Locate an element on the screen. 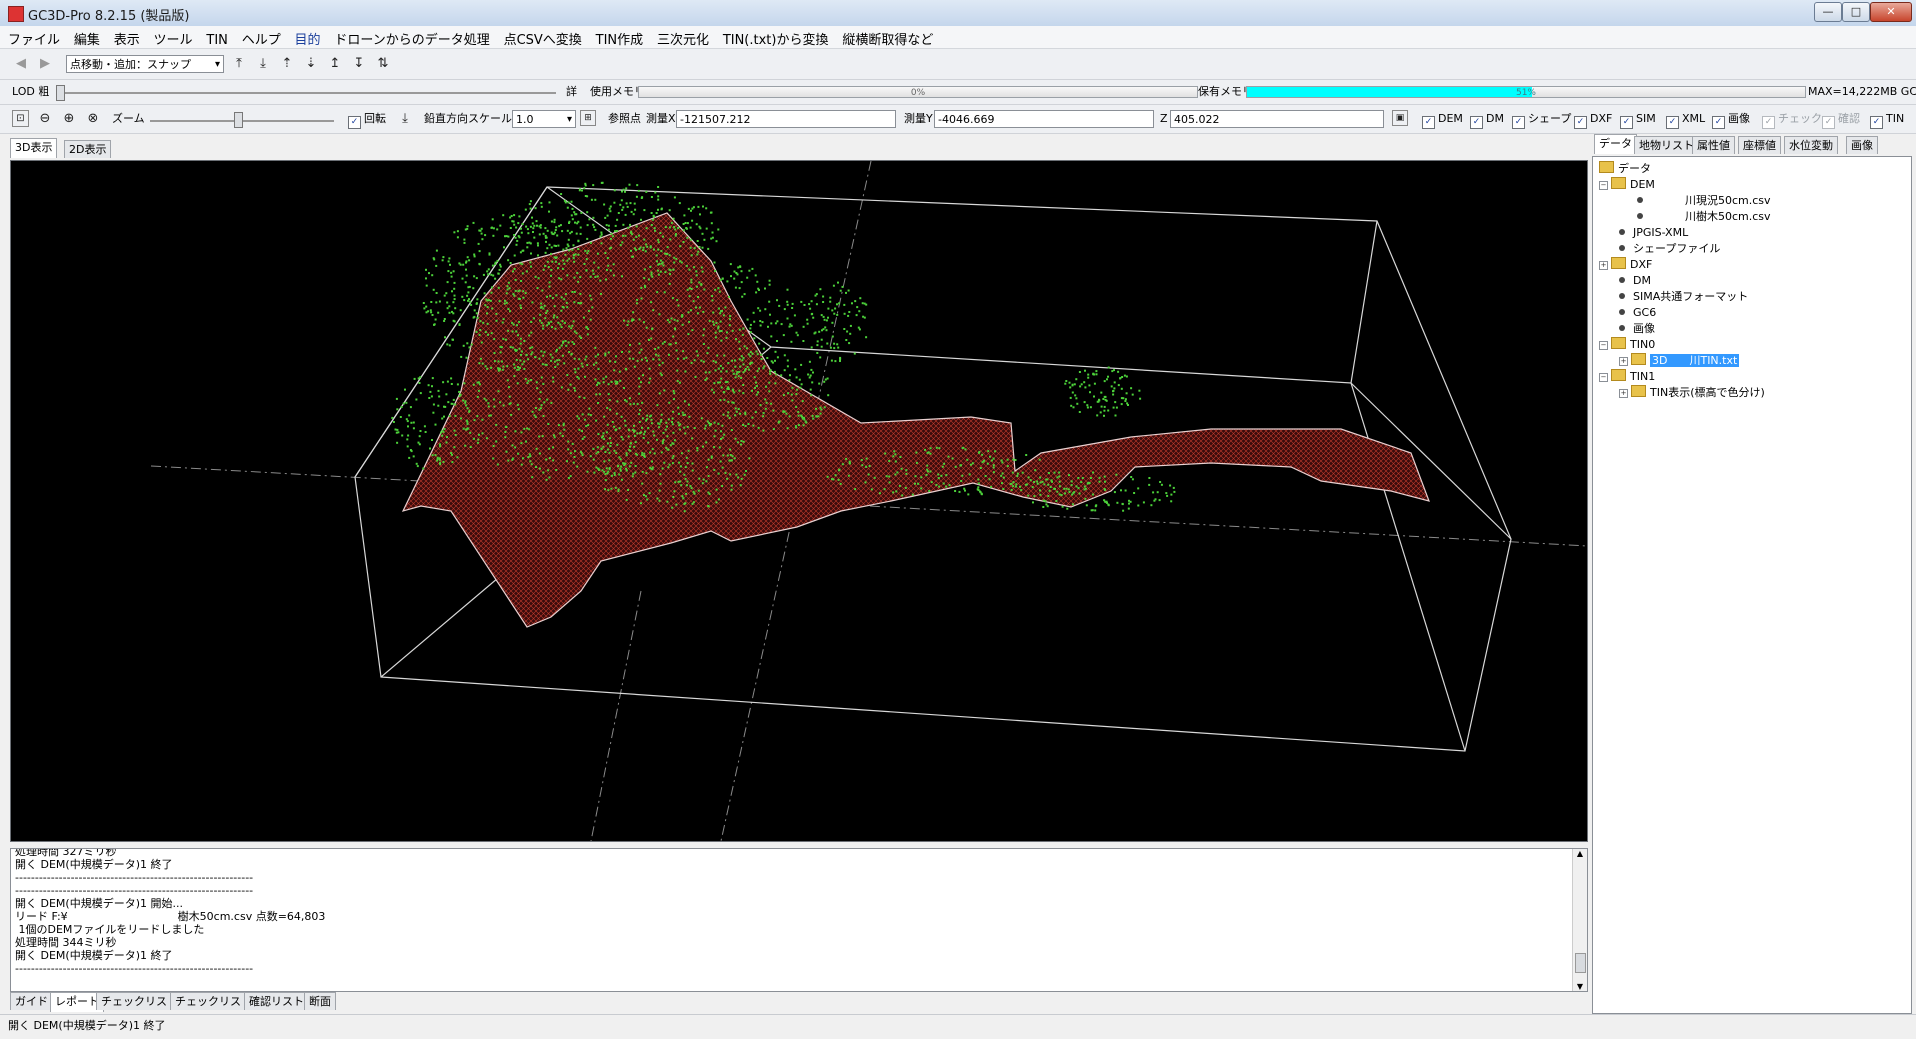 Image resolution: width=1916 pixels, height=1039 pixels. layer-shape-checkbox: ✓ シェープ is located at coordinates (1541, 119).